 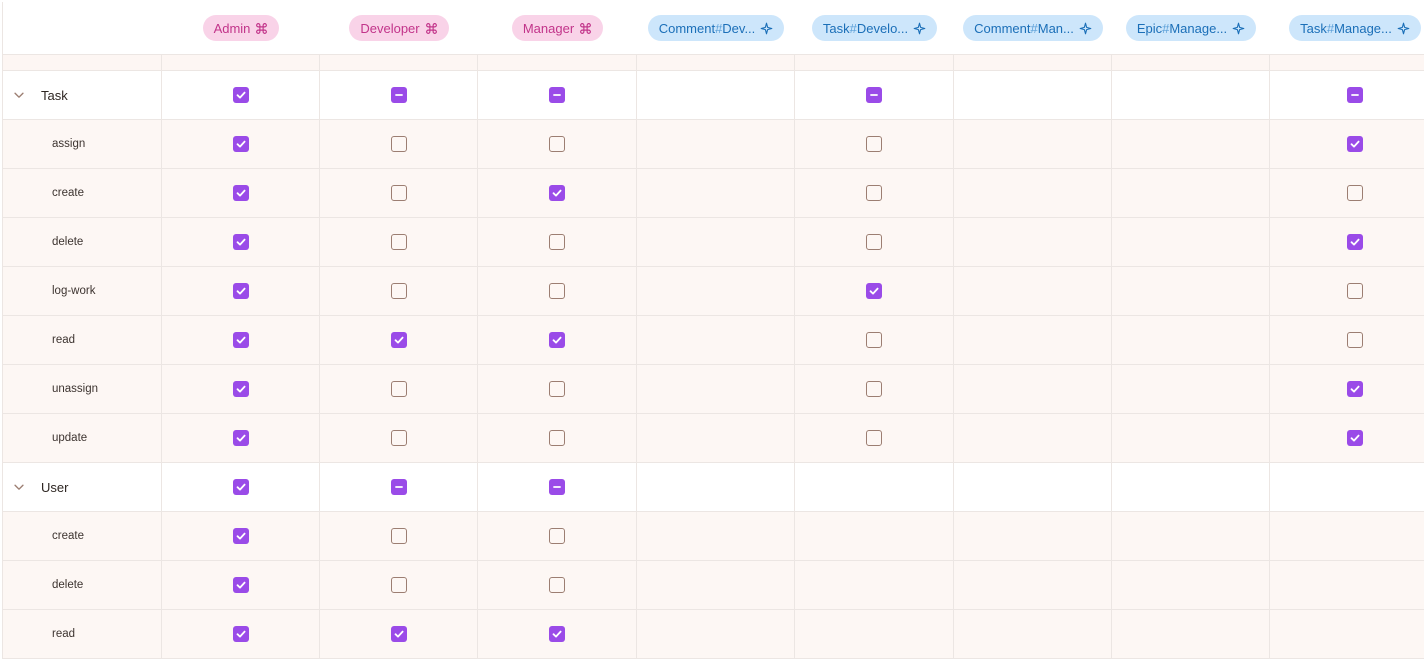 What do you see at coordinates (431, 28) in the screenshot?
I see `command-icon` at bounding box center [431, 28].